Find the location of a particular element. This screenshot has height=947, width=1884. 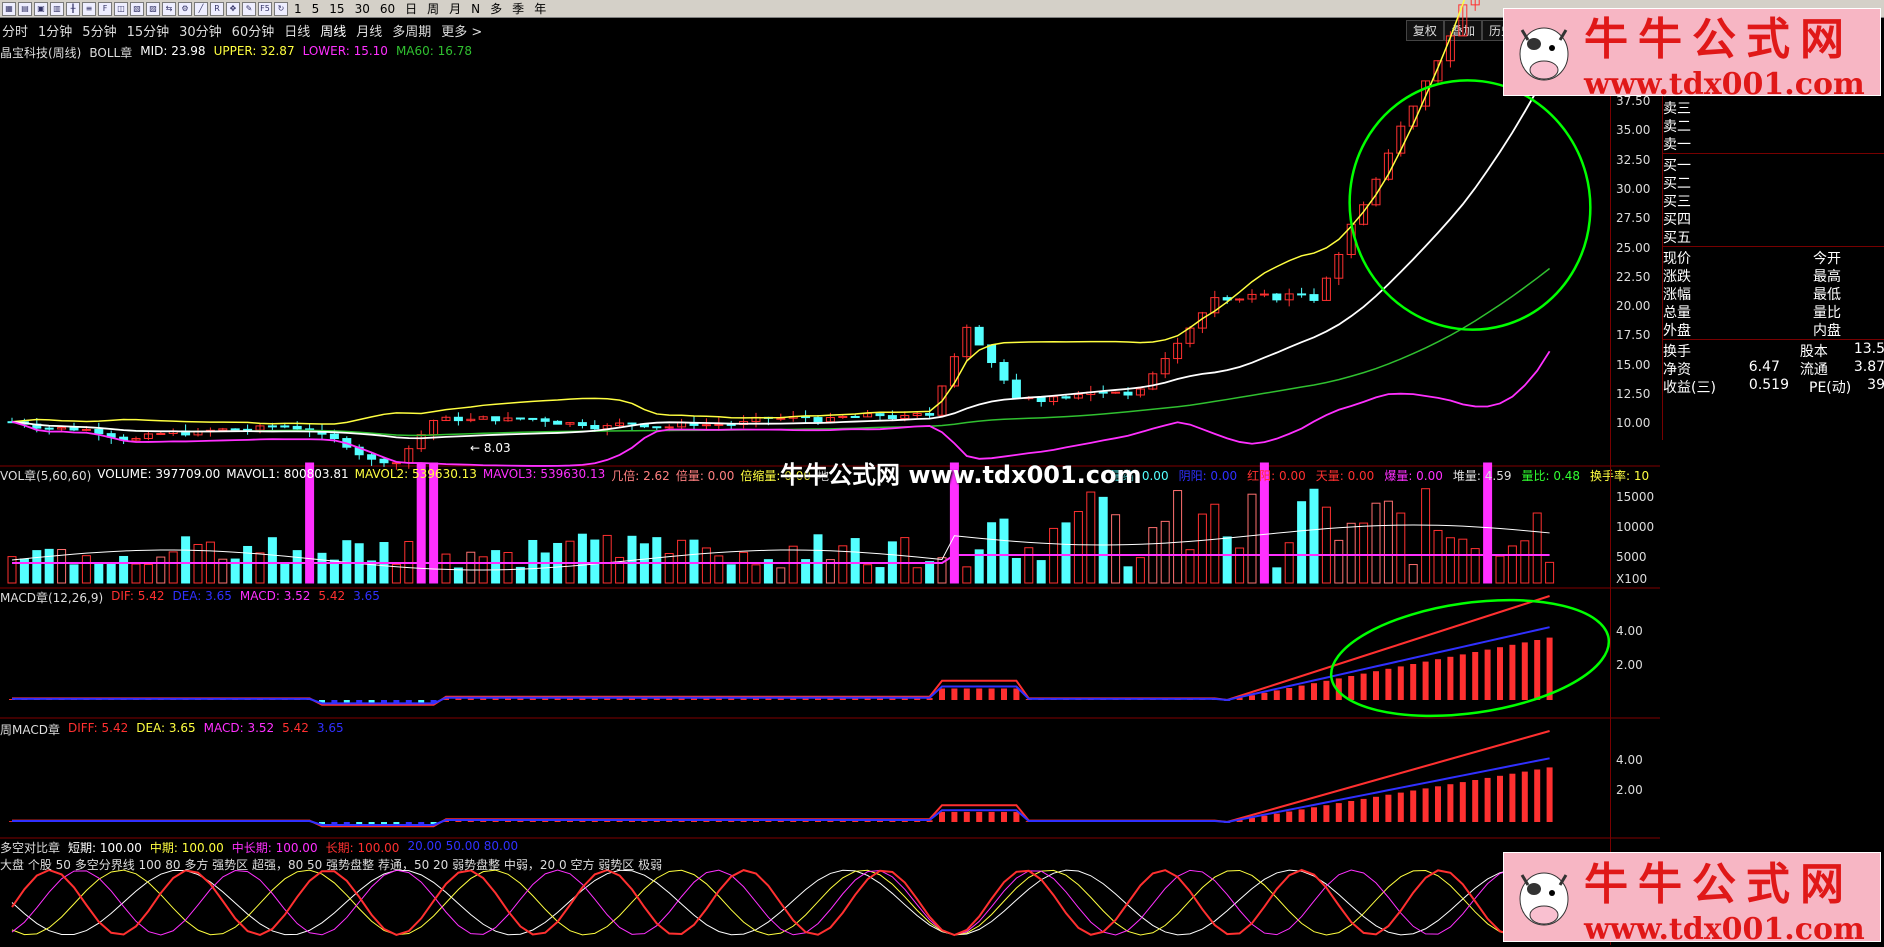

quote-key: 股本 is located at coordinates (1813, 352).